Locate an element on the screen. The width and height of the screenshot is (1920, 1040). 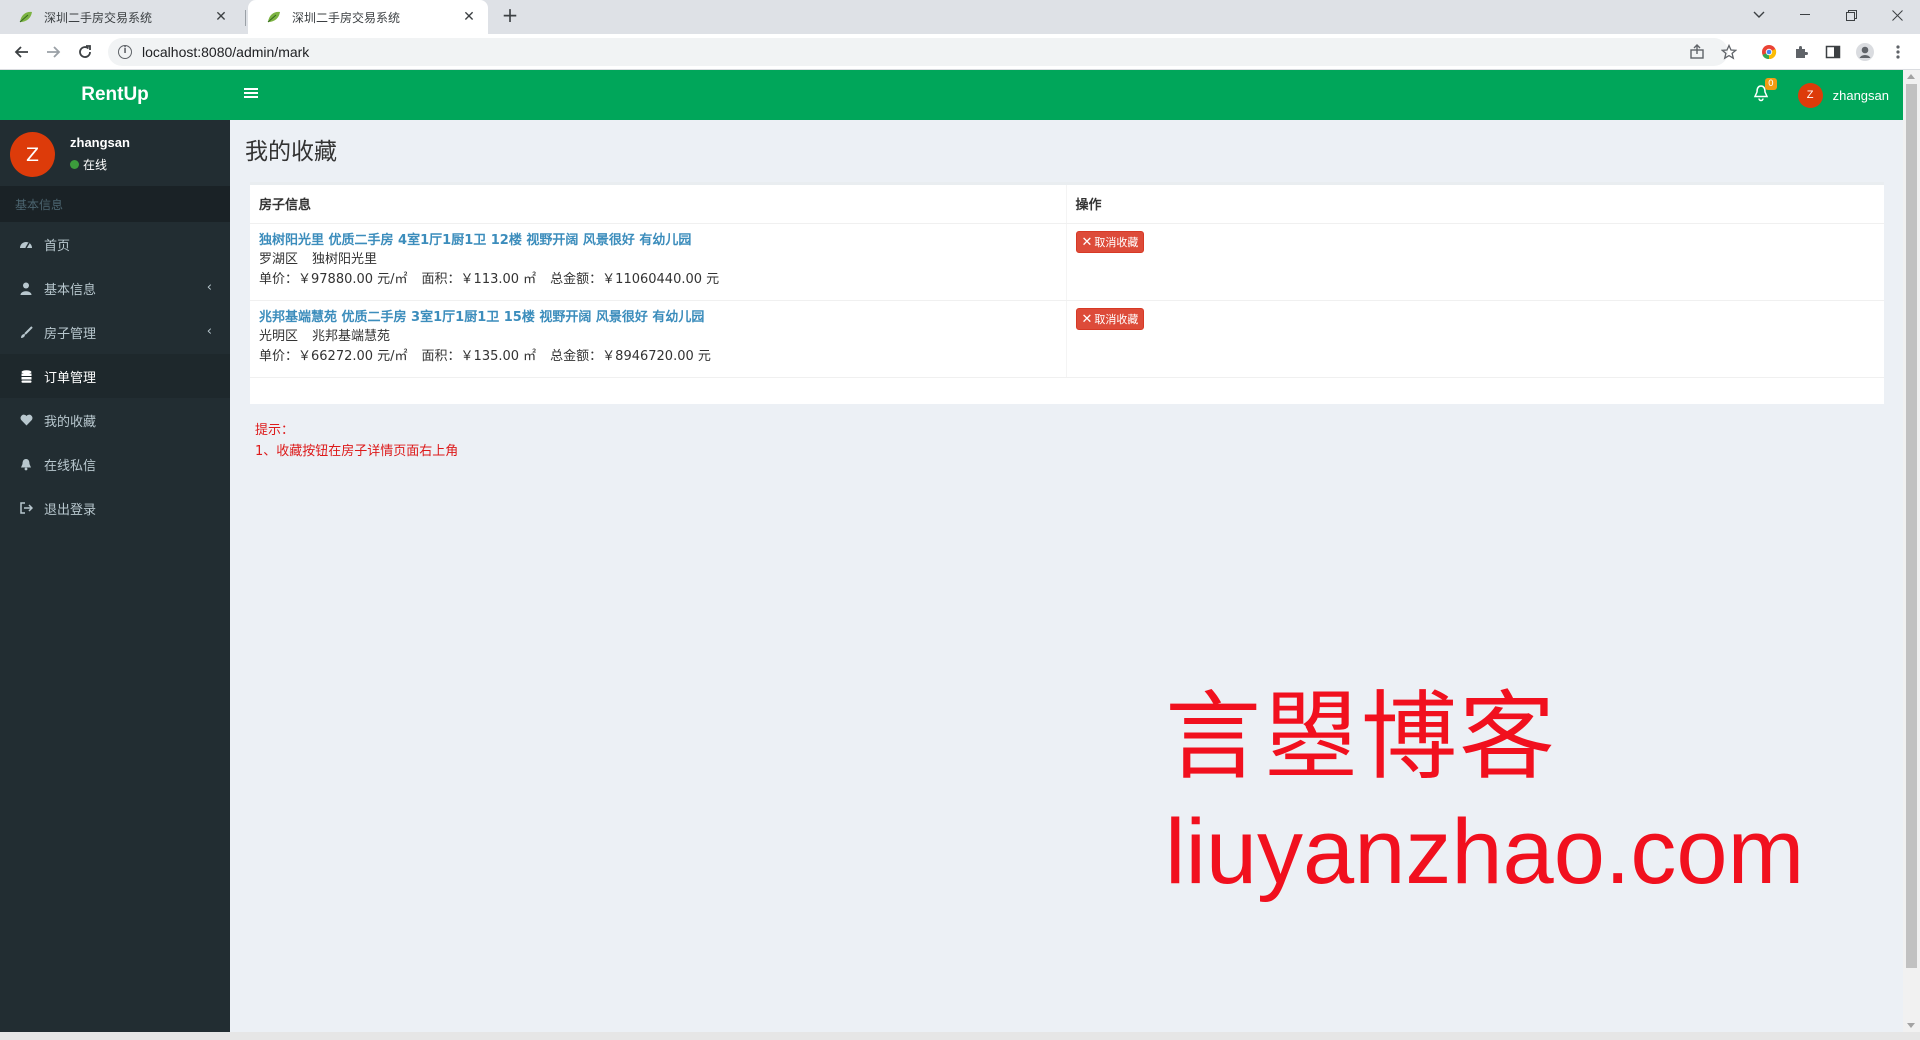
window-bottom-edge is located at coordinates (960, 1036).